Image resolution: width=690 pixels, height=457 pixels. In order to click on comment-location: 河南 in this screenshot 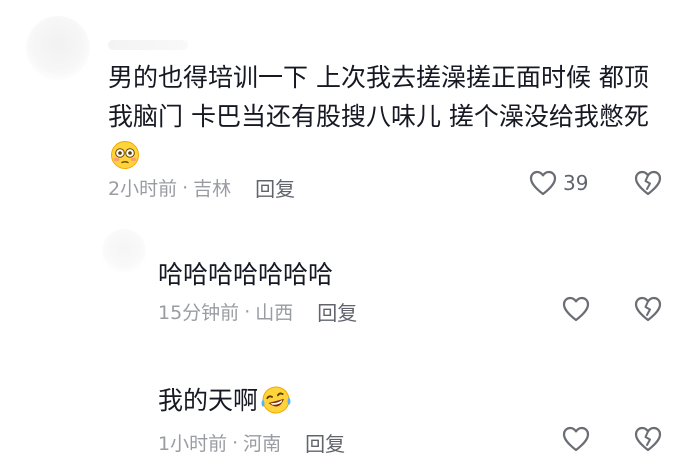, I will do `click(262, 444)`.